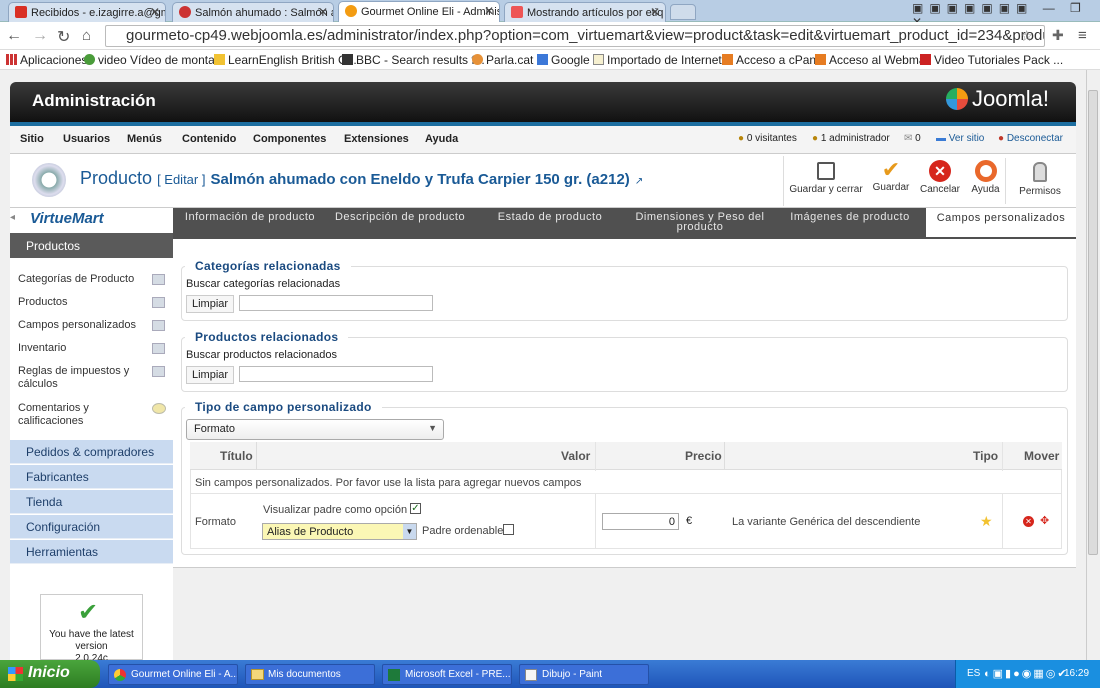 The width and height of the screenshot is (1100, 688). I want to click on sidebar-item-comentarios: Comentarios y calificaciones, so click(77, 415).